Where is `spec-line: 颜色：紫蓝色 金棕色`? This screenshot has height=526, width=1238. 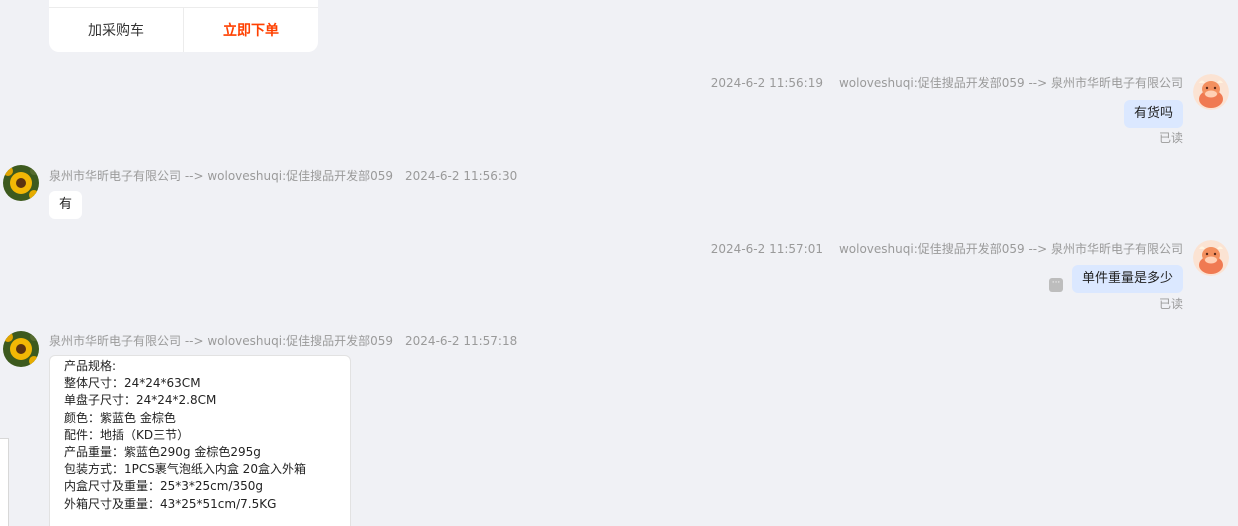 spec-line: 颜色：紫蓝色 金棕色 is located at coordinates (120, 417).